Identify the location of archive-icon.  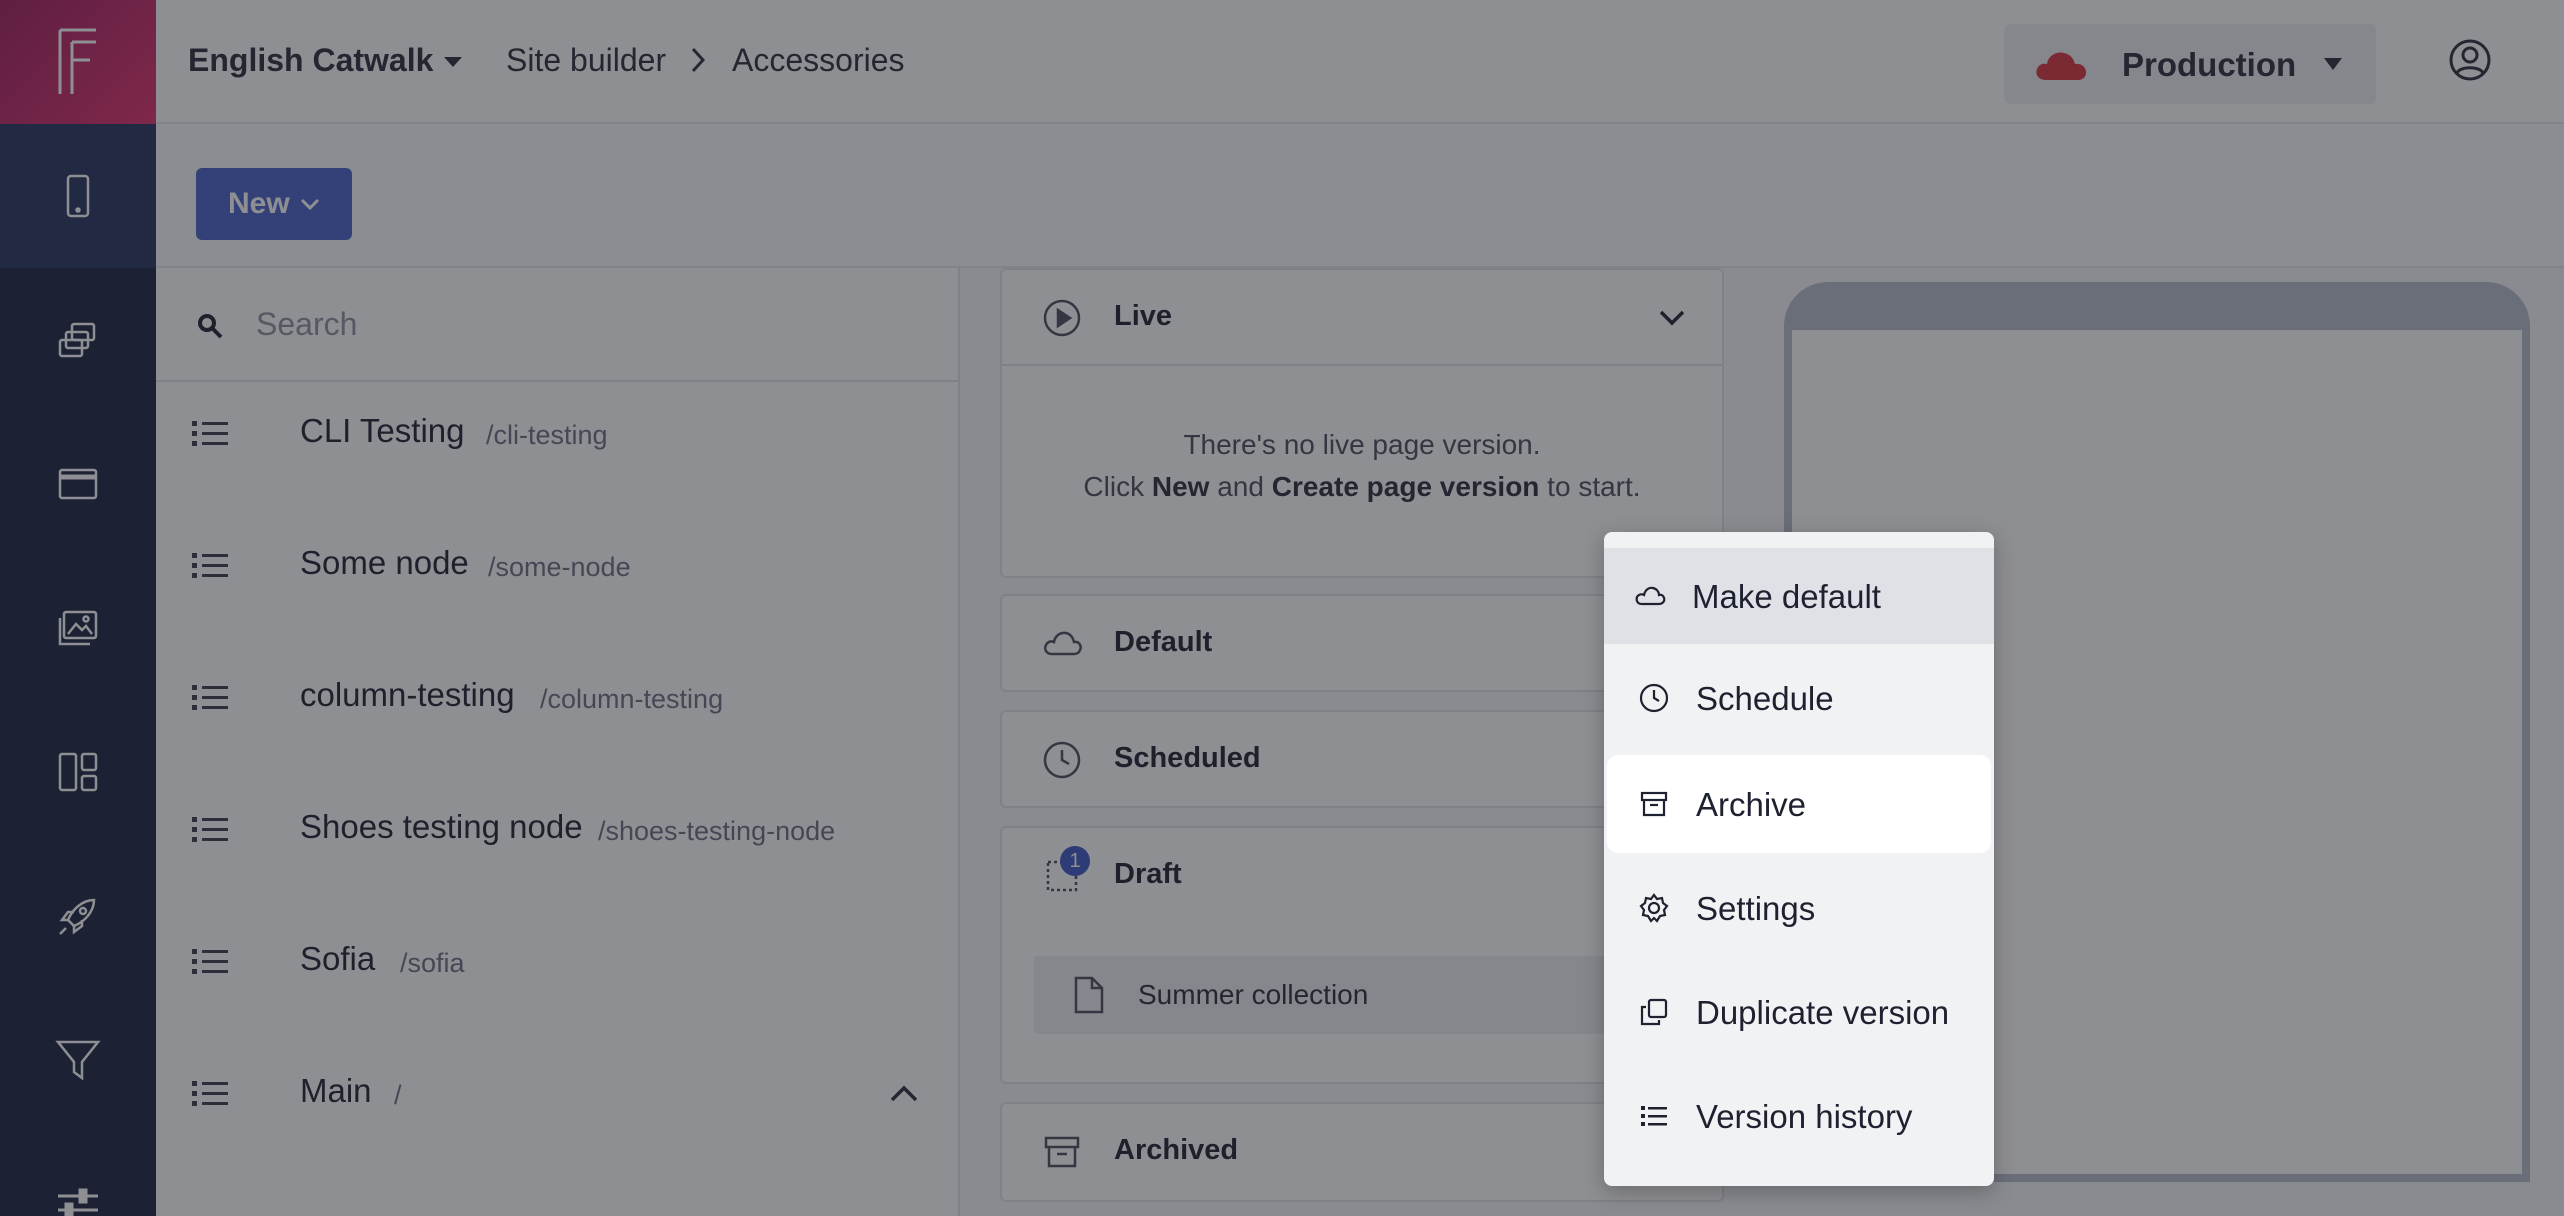
(1654, 804).